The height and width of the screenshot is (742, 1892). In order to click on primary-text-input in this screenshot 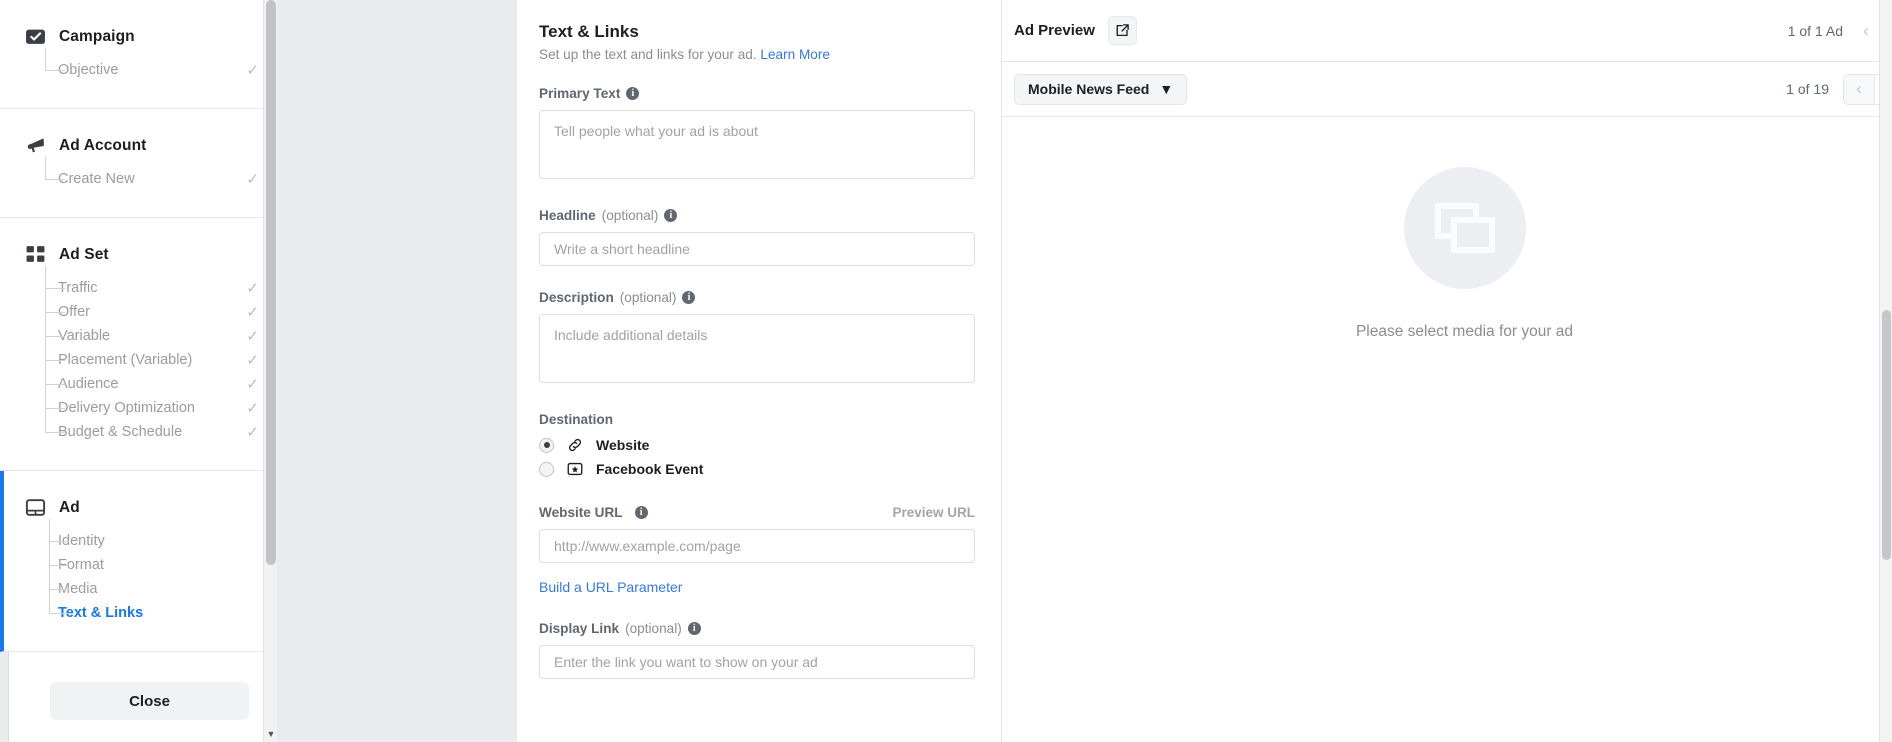, I will do `click(757, 144)`.